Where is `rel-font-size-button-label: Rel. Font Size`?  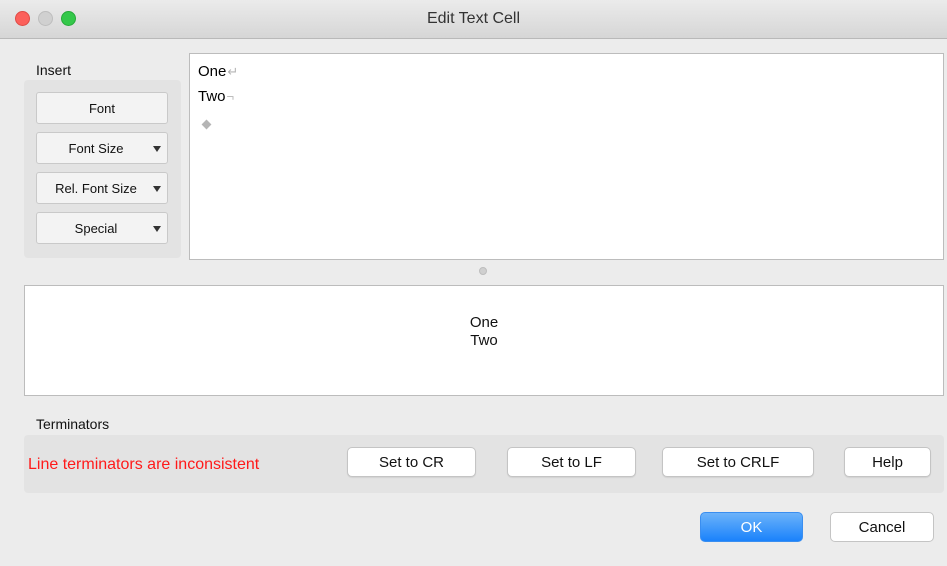
rel-font-size-button-label: Rel. Font Size is located at coordinates (96, 188).